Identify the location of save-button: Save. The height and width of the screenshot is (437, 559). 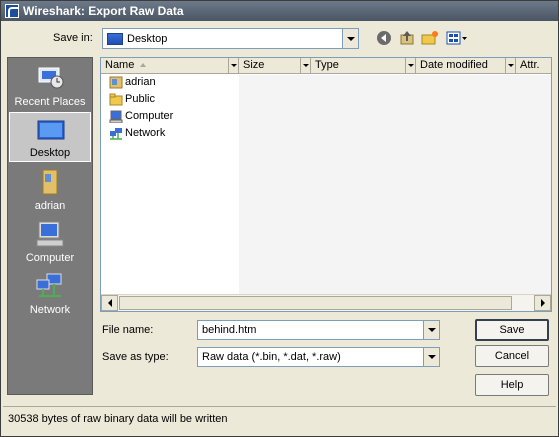
(512, 330).